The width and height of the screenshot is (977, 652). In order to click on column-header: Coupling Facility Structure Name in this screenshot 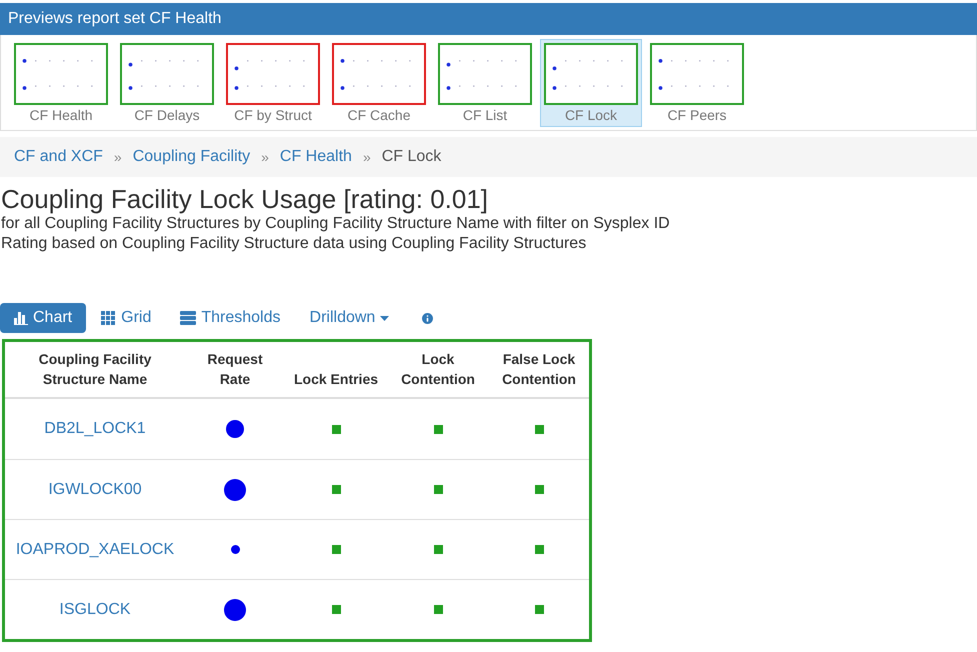, I will do `click(95, 369)`.